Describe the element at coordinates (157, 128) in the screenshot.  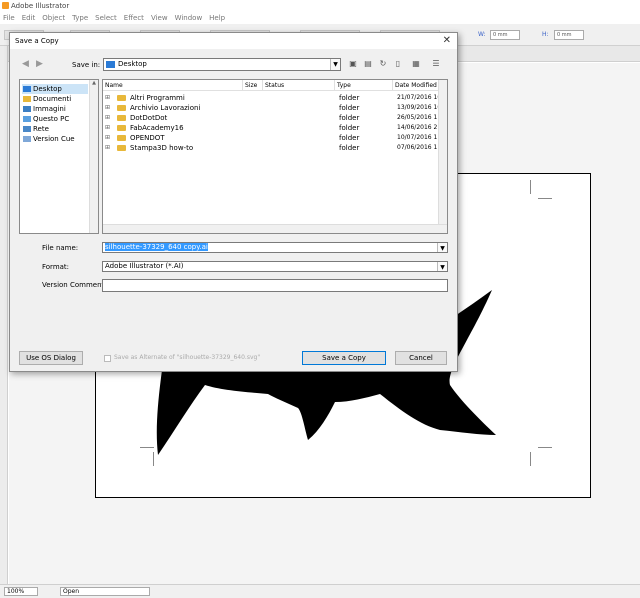
I see `file-name: FabAcademy16` at that location.